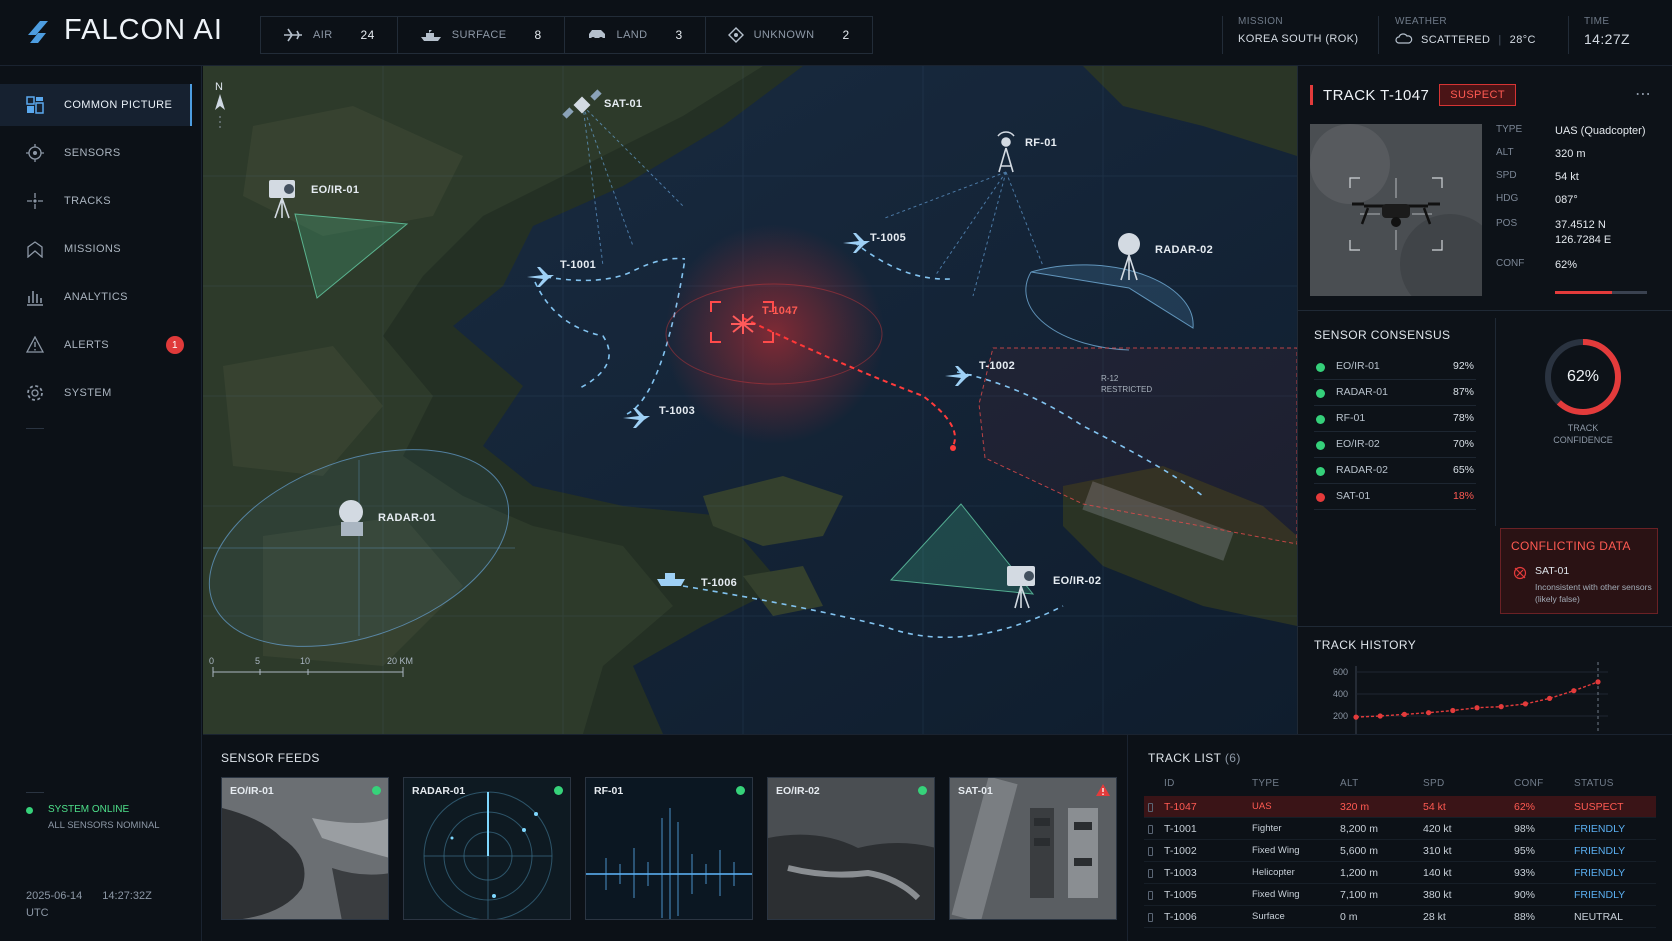 This screenshot has height=941, width=1672. I want to click on col-header-type: TYPE, so click(1265, 783).